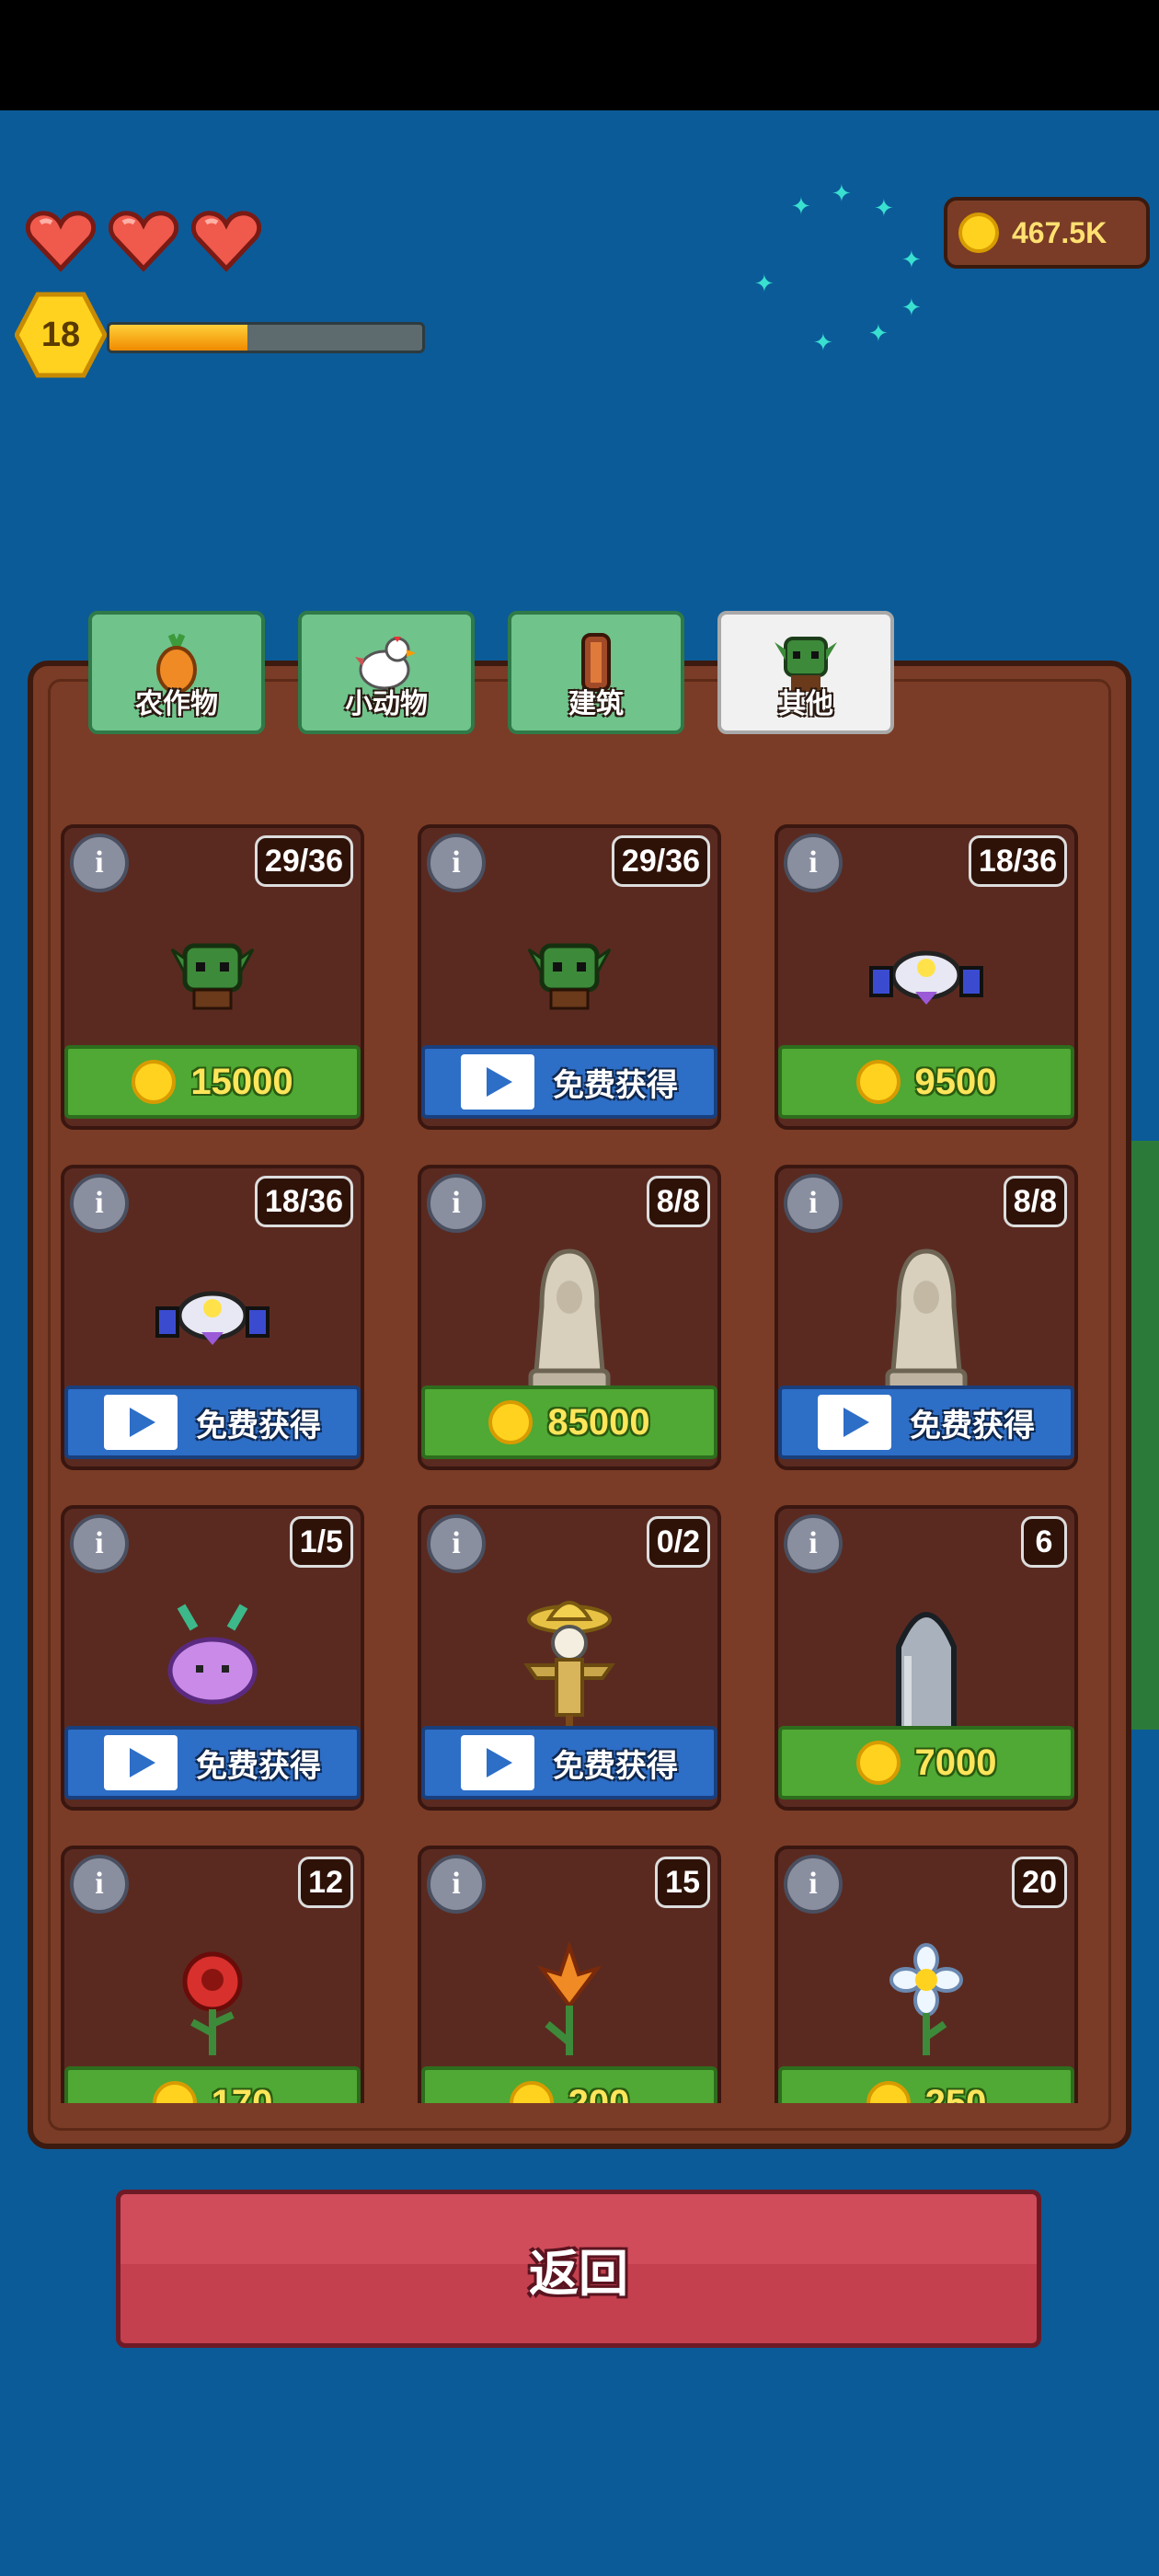 This screenshot has height=2576, width=1159. I want to click on health-hearts, so click(143, 241).